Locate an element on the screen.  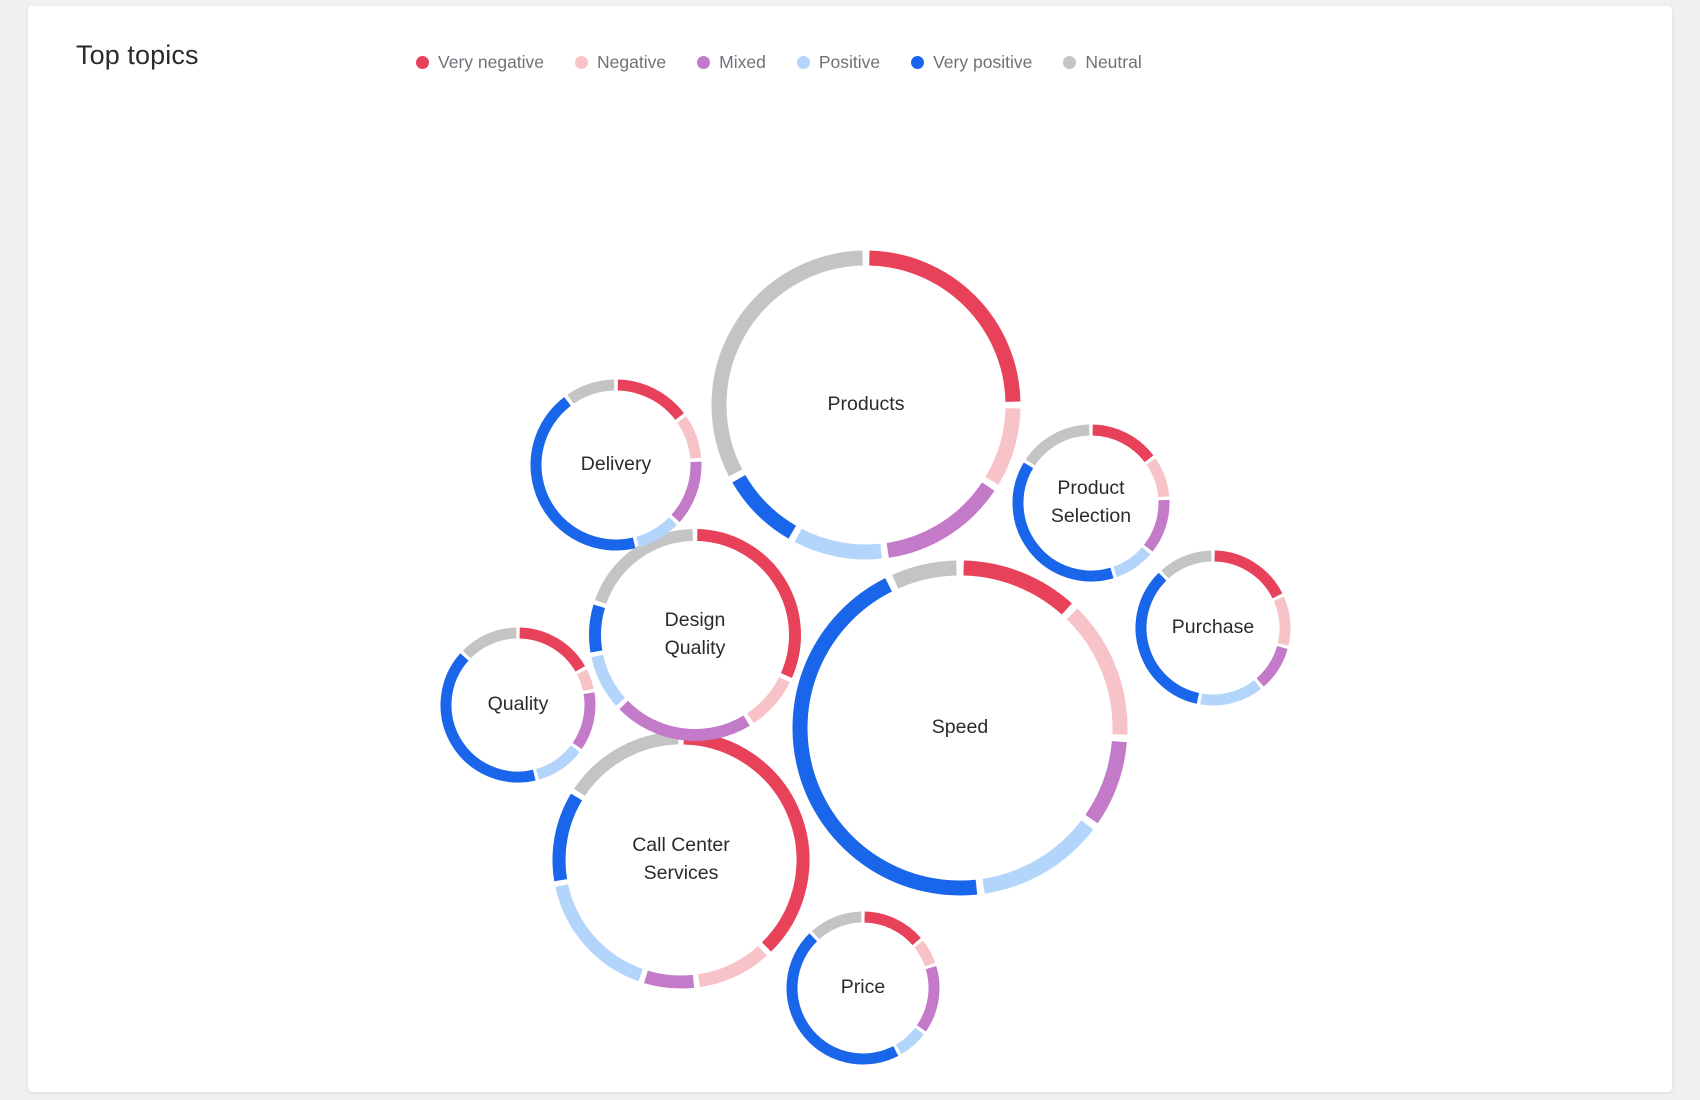
legend-item-label: Negative is located at coordinates (632, 62).